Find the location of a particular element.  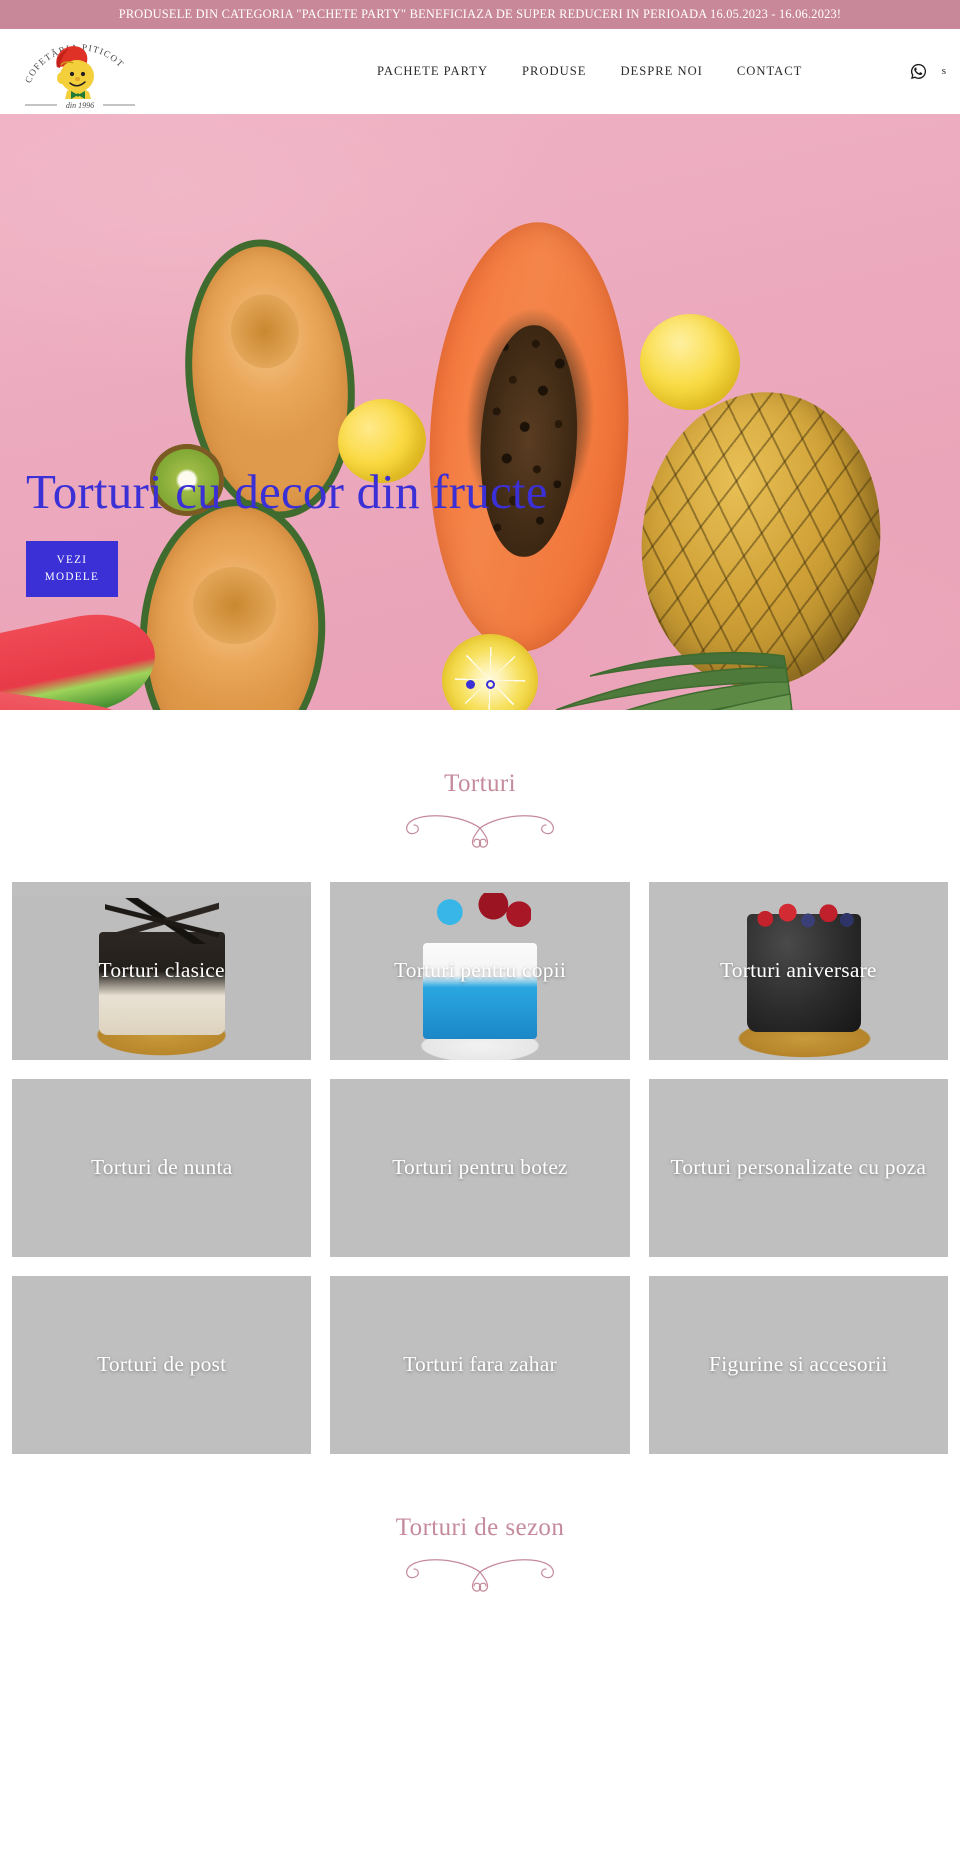

pineapple-leaves is located at coordinates (674, 680).